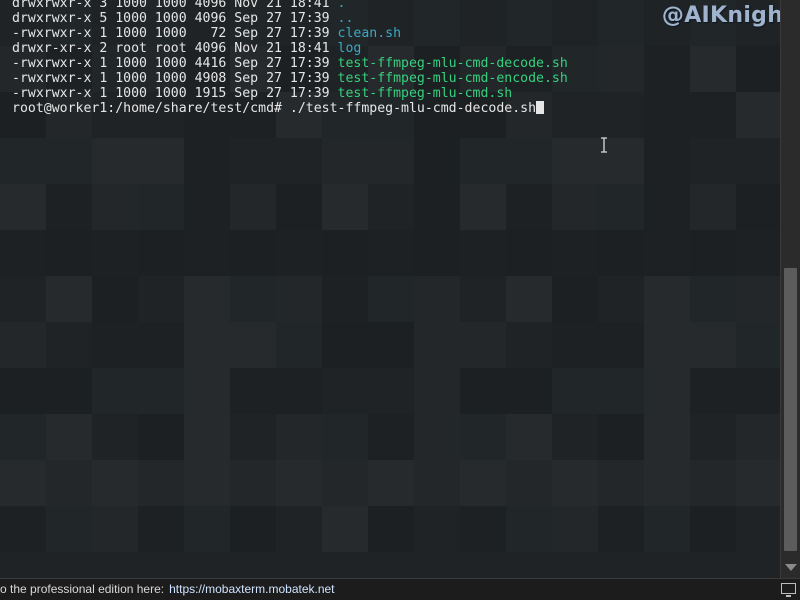 This screenshot has width=800, height=600. Describe the element at coordinates (341, 5) in the screenshot. I see `file-name: .` at that location.